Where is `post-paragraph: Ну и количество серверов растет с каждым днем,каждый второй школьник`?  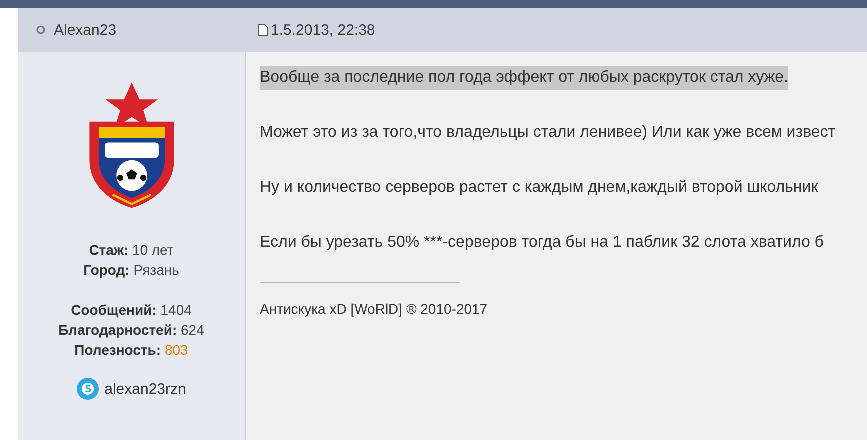 post-paragraph: Ну и количество серверов растет с каждым днем,каждый второй школьник is located at coordinates (539, 188).